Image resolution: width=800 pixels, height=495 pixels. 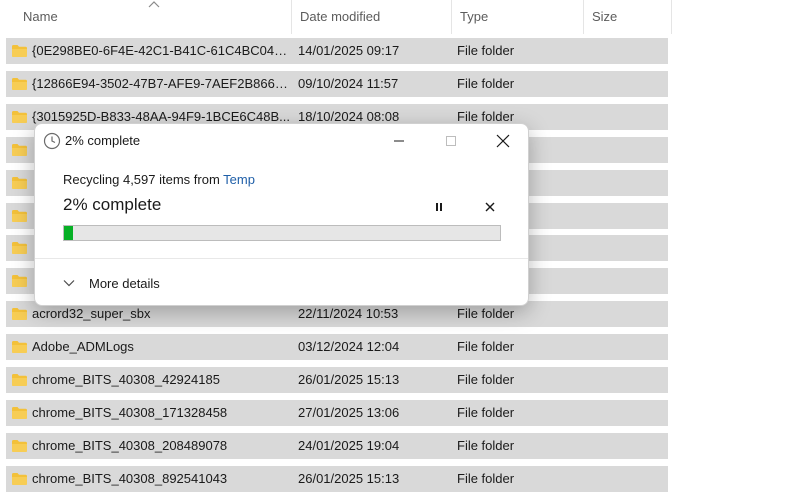 I want to click on file-row: Adobe_ADMLogs 03/12/2024 12:04 File folder, so click(x=337, y=347).